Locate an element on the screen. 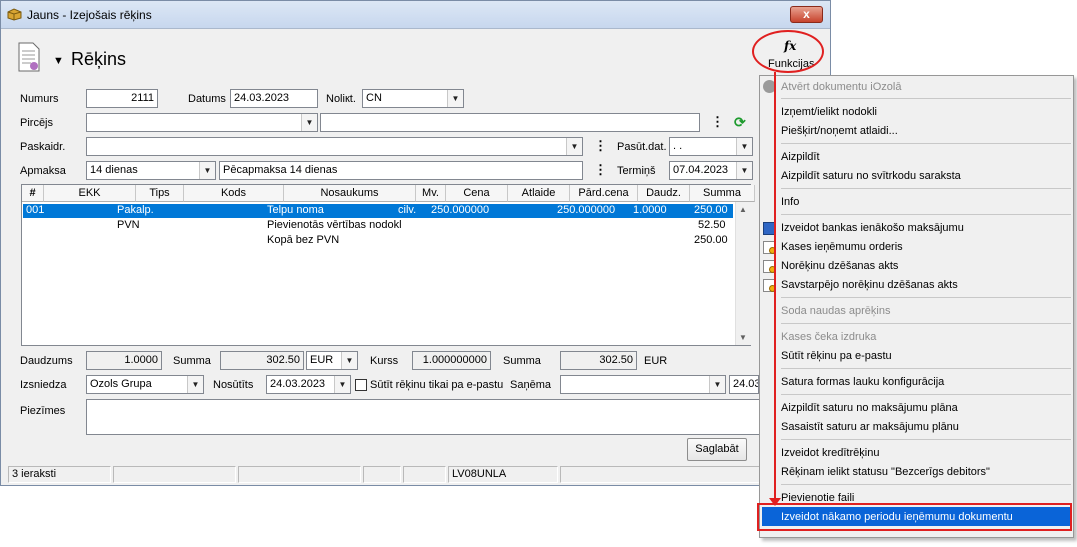 Image resolution: width=1077 pixels, height=547 pixels. issued-by-select: Ozols Grupa ▼ is located at coordinates (145, 384).